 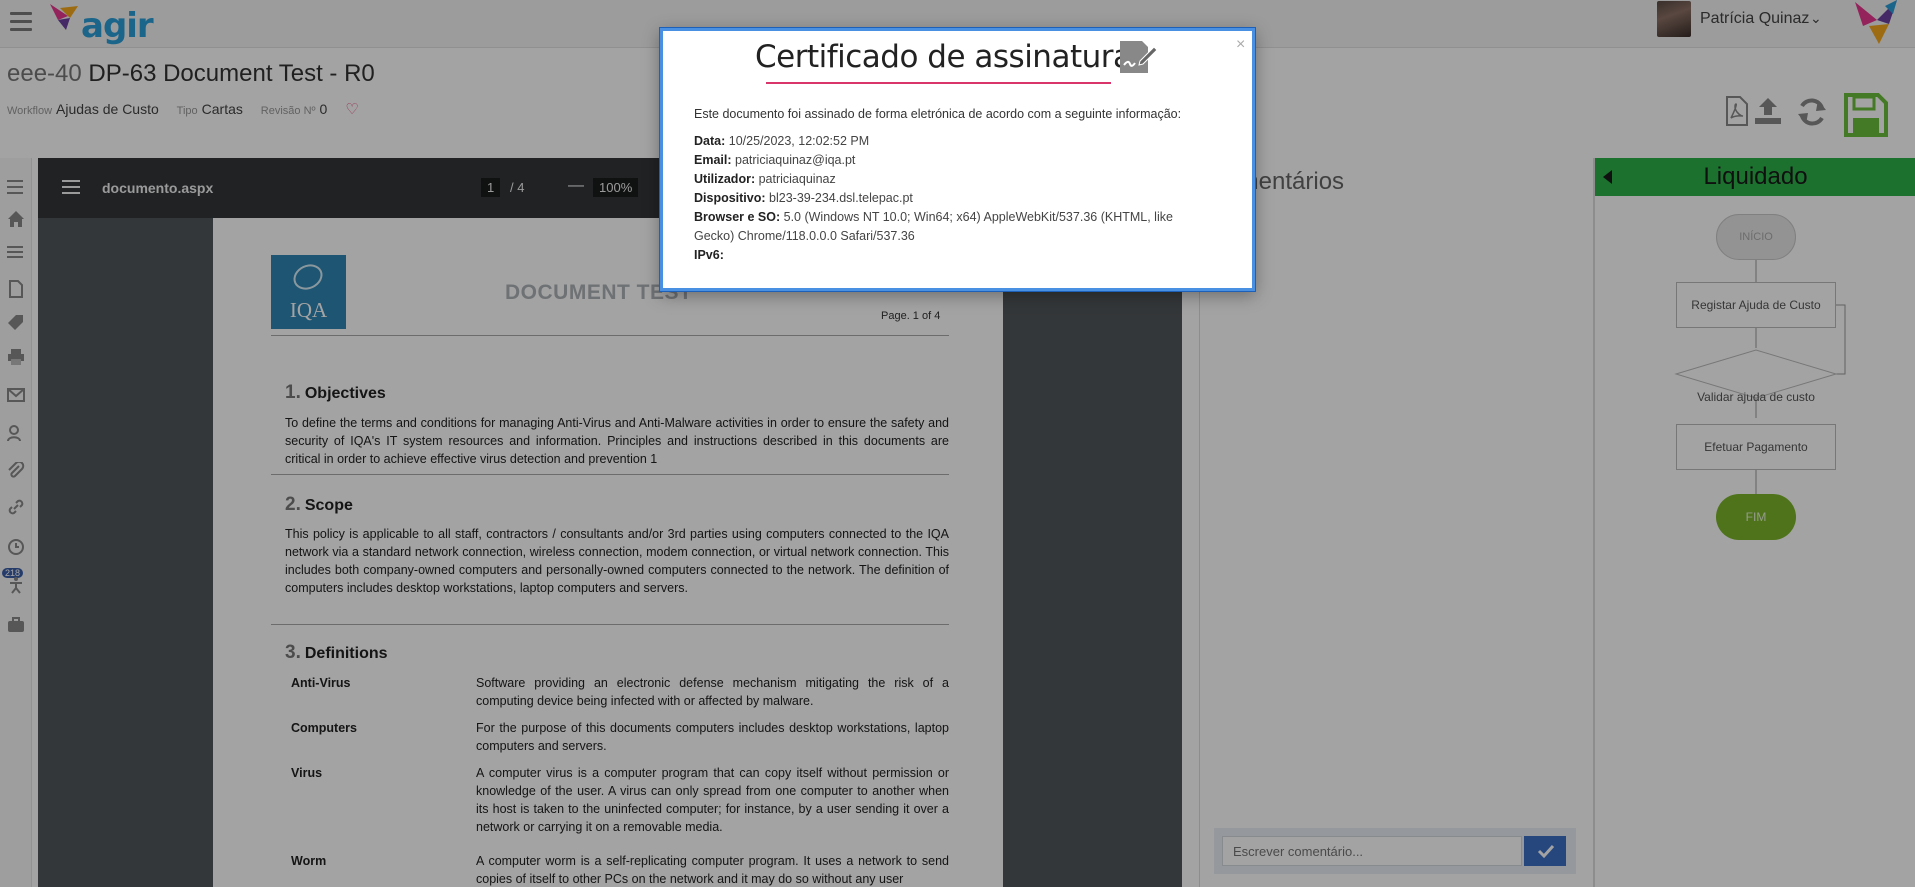 What do you see at coordinates (1240, 45) in the screenshot?
I see `close-icon: ×` at bounding box center [1240, 45].